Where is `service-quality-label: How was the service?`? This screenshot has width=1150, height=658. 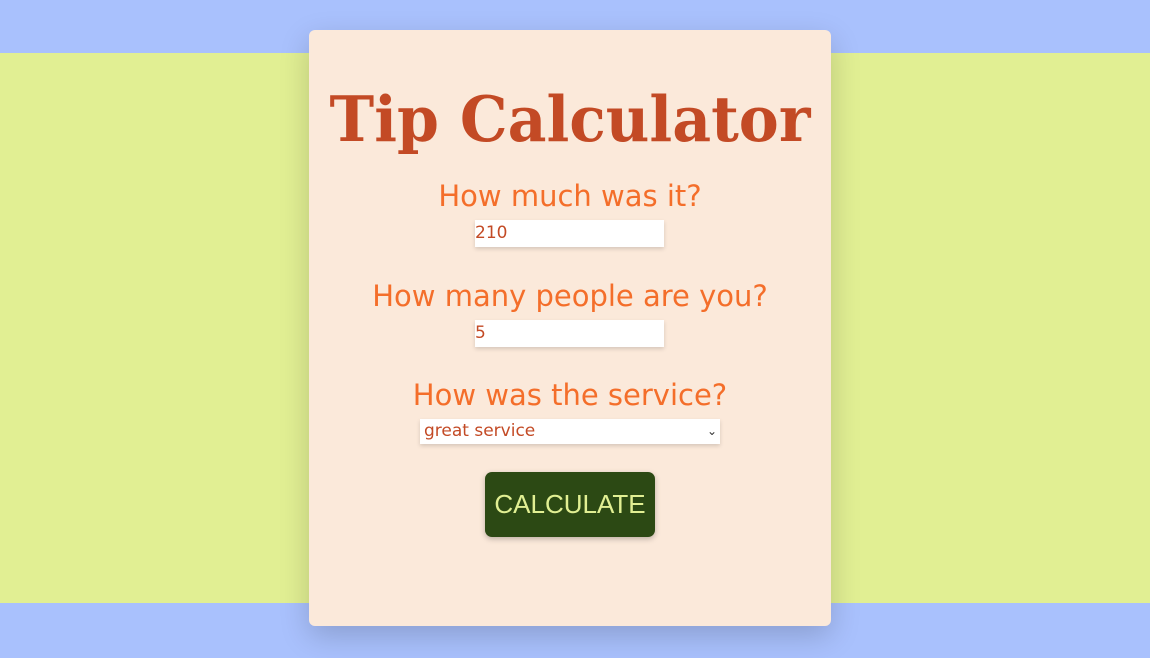 service-quality-label: How was the service? is located at coordinates (570, 395).